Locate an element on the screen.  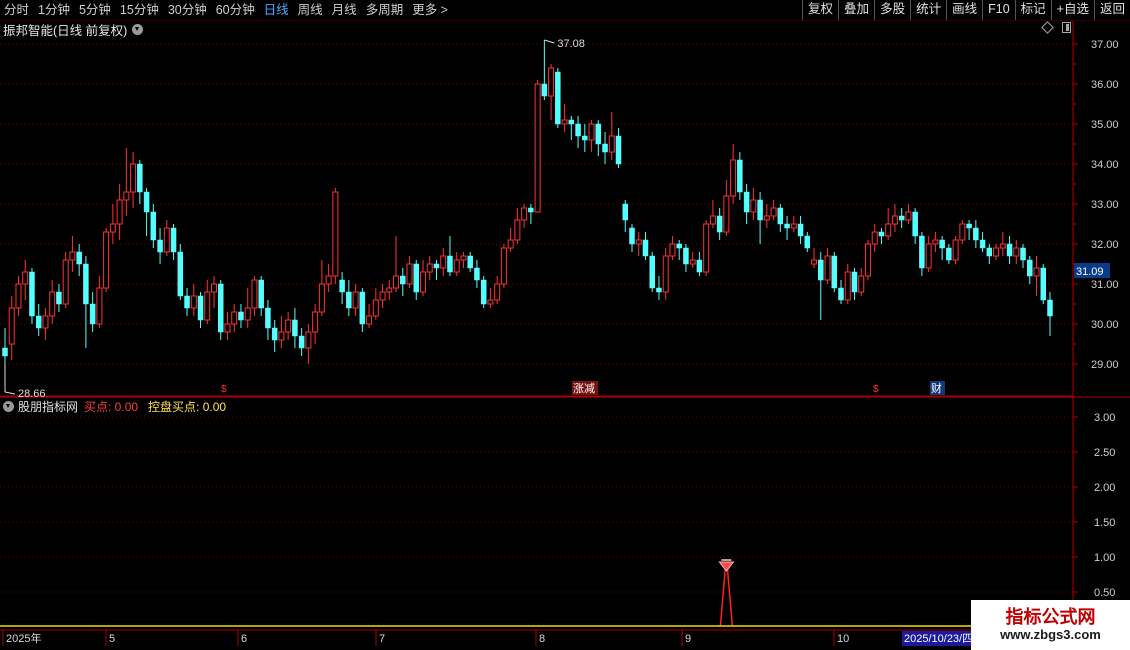
finance-marker: 财 is located at coordinates (936, 388).